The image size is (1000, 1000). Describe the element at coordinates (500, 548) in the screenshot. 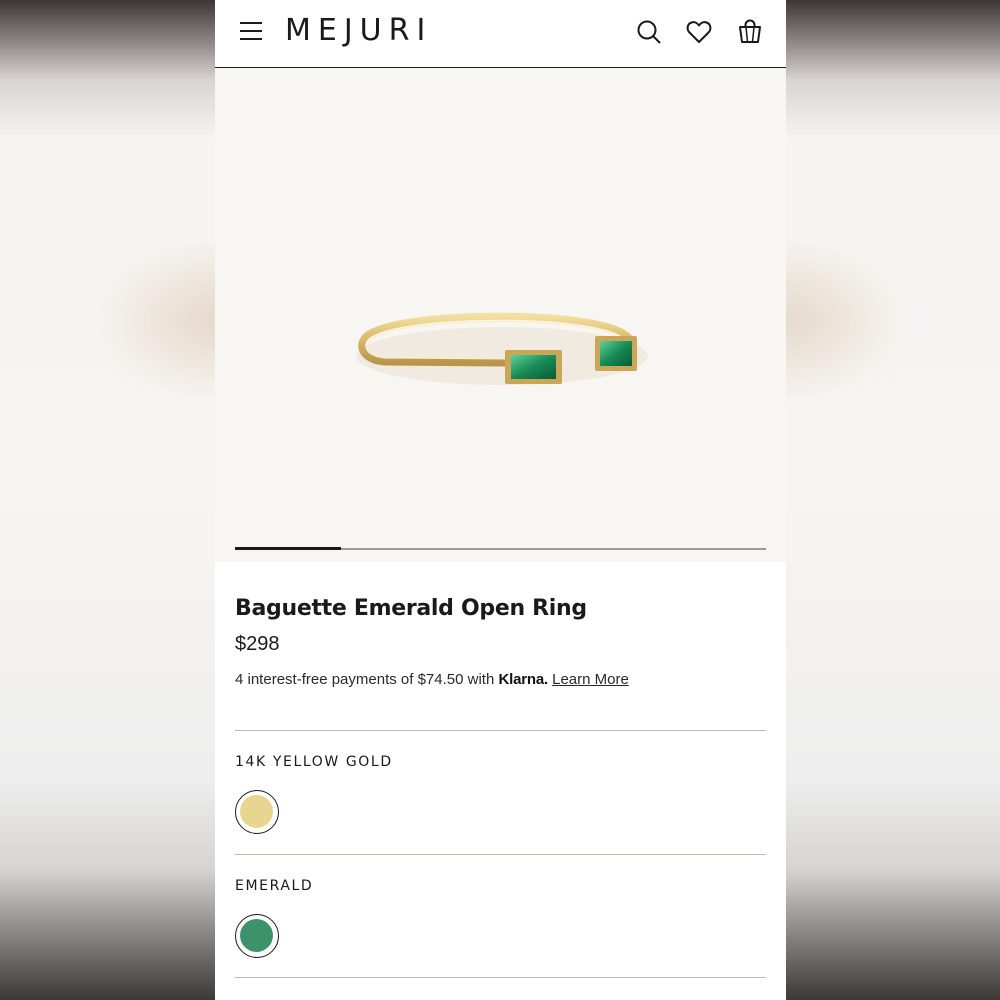

I see `carousel-progress` at that location.